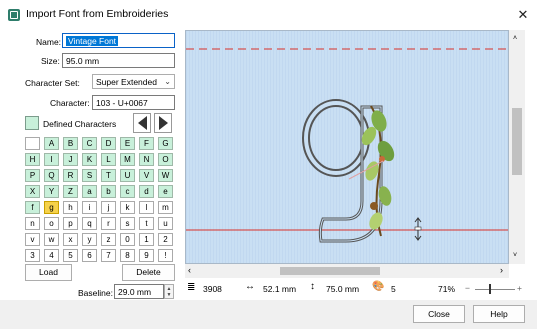  What do you see at coordinates (133, 81) in the screenshot?
I see `charset-select: Super Extended ⌄` at bounding box center [133, 81].